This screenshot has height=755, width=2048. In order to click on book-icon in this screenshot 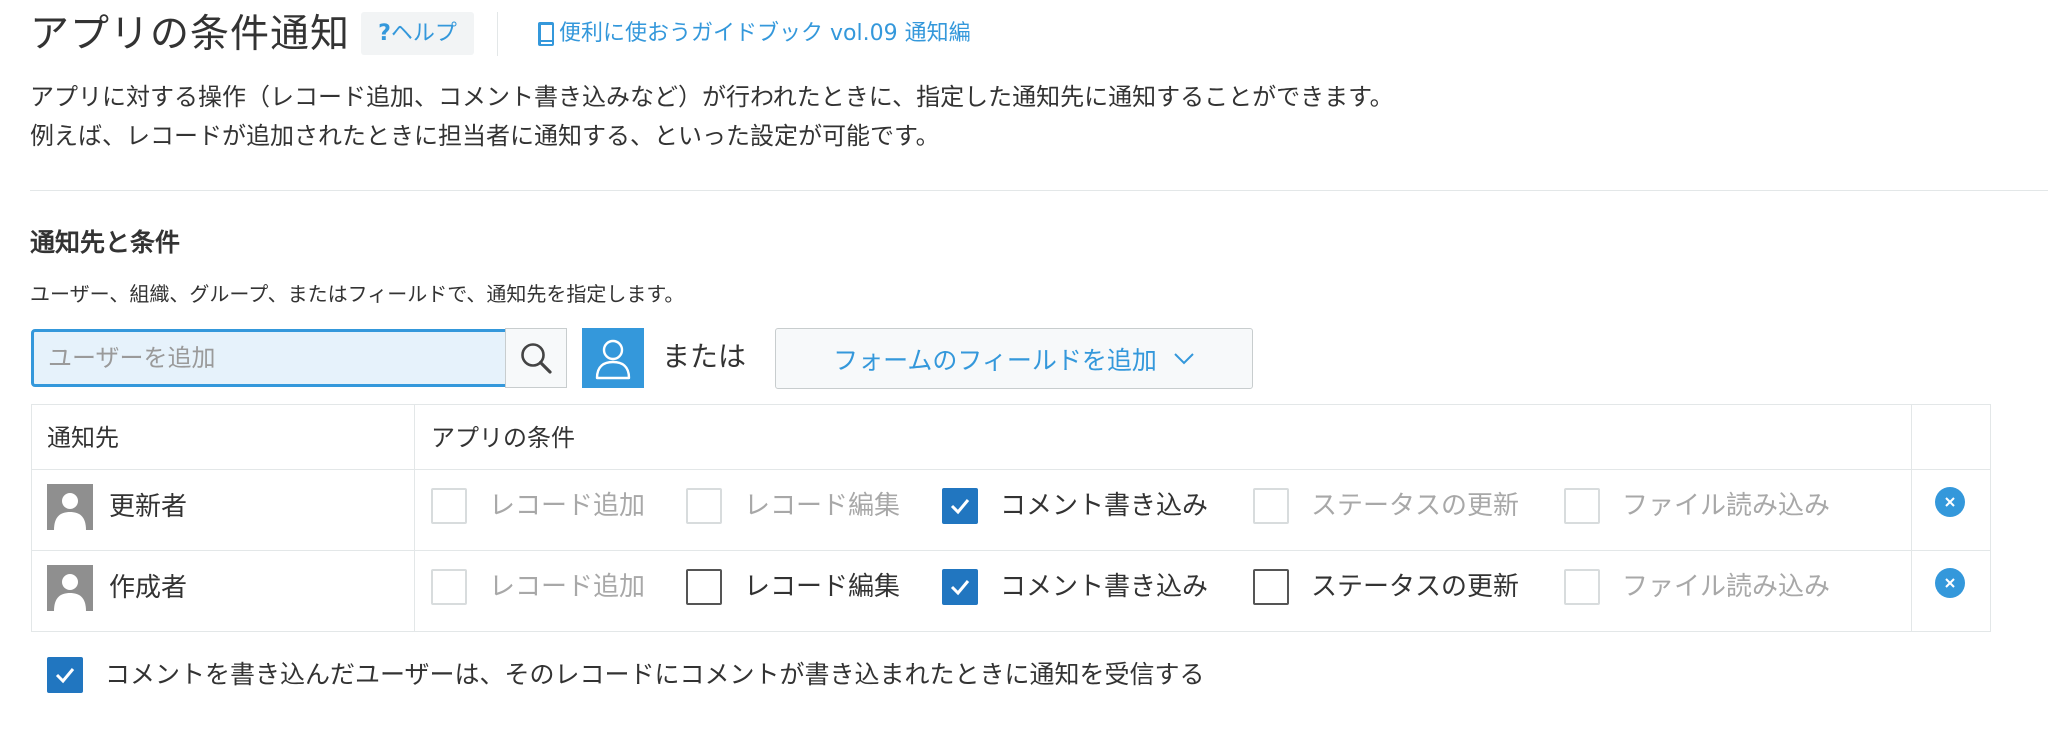, I will do `click(546, 34)`.